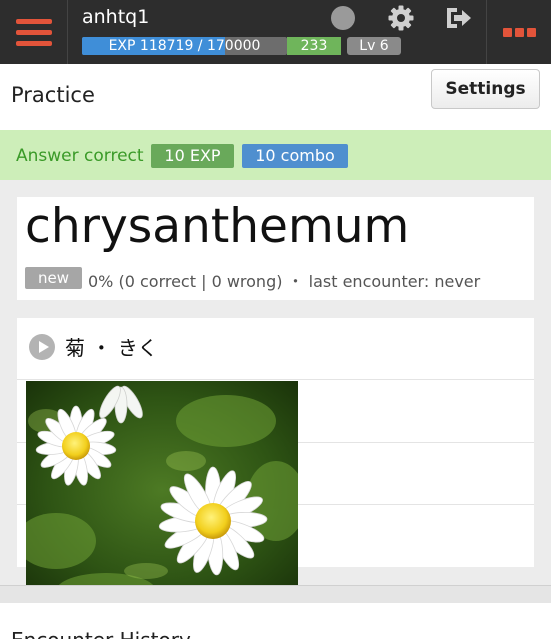 The image size is (551, 639). I want to click on section-separator, so click(275, 594).